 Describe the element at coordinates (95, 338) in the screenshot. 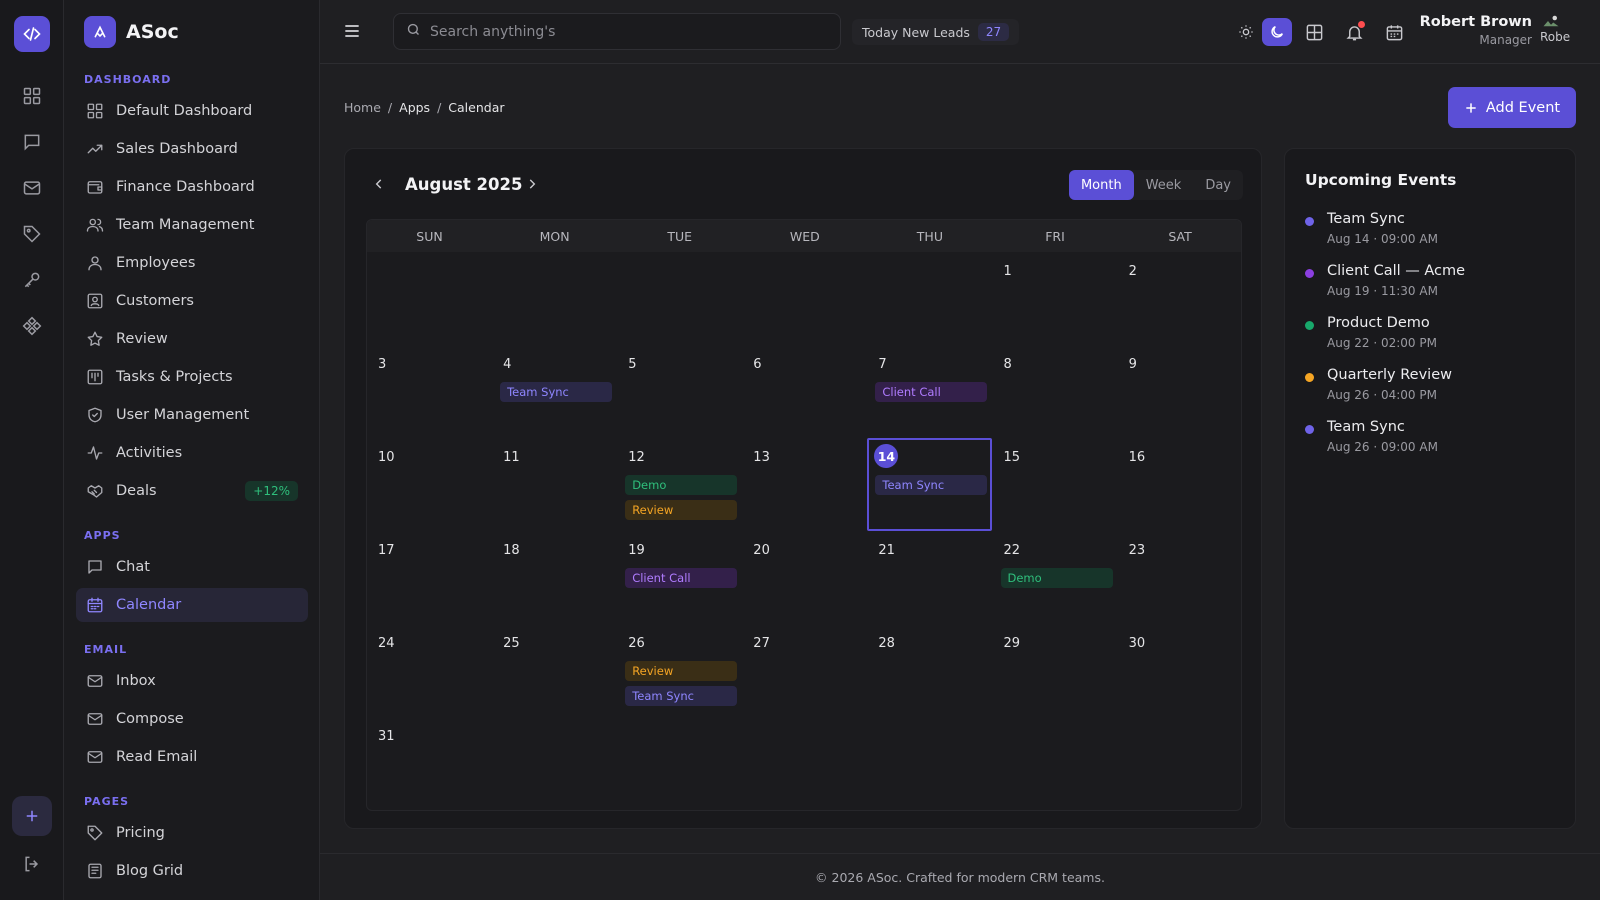

I see `star-icon` at that location.